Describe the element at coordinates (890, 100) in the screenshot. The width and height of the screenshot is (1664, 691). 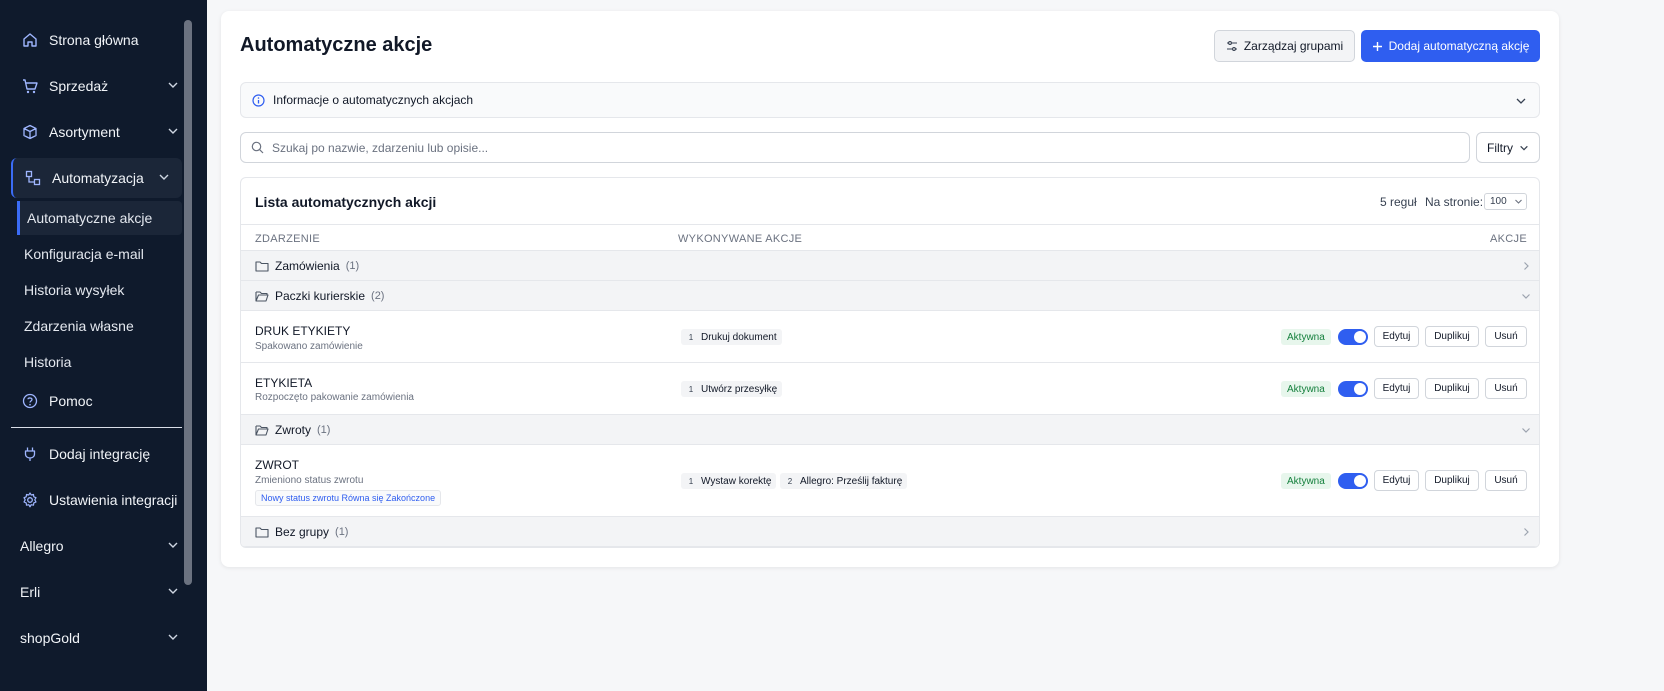
I see `info-accordion: Informacje o automatycznych akcjach` at that location.